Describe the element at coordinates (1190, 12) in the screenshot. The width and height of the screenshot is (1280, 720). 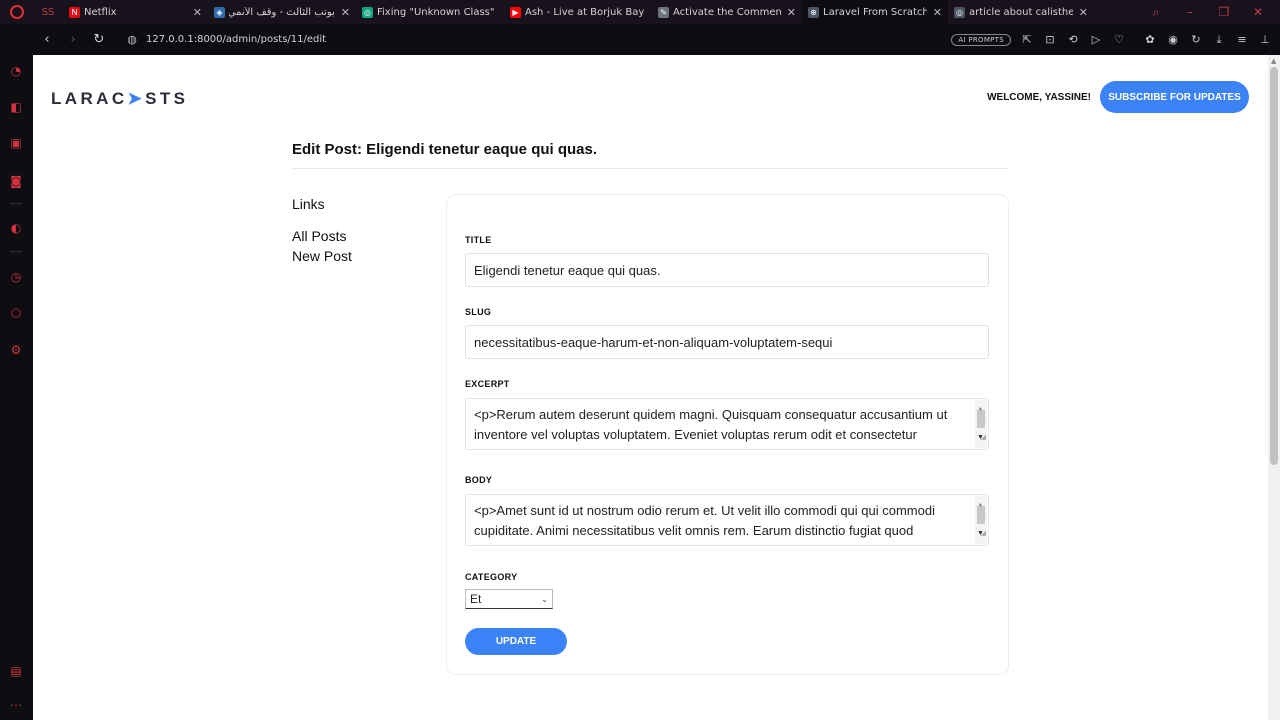
I see `minimize-icon: –` at that location.